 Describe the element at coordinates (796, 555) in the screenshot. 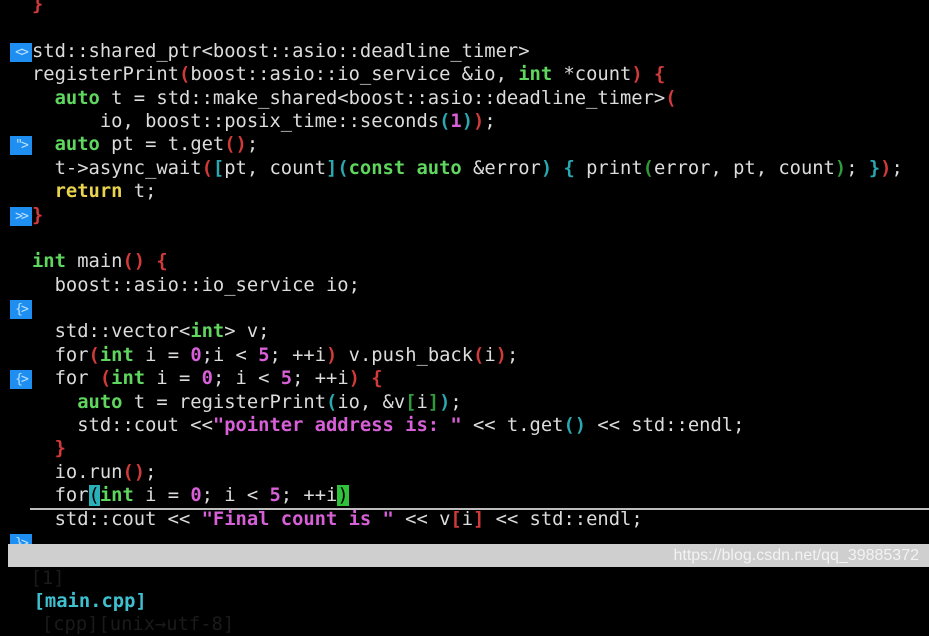

I see `watermark: https://blog.csdn.net/qq_39885372` at that location.